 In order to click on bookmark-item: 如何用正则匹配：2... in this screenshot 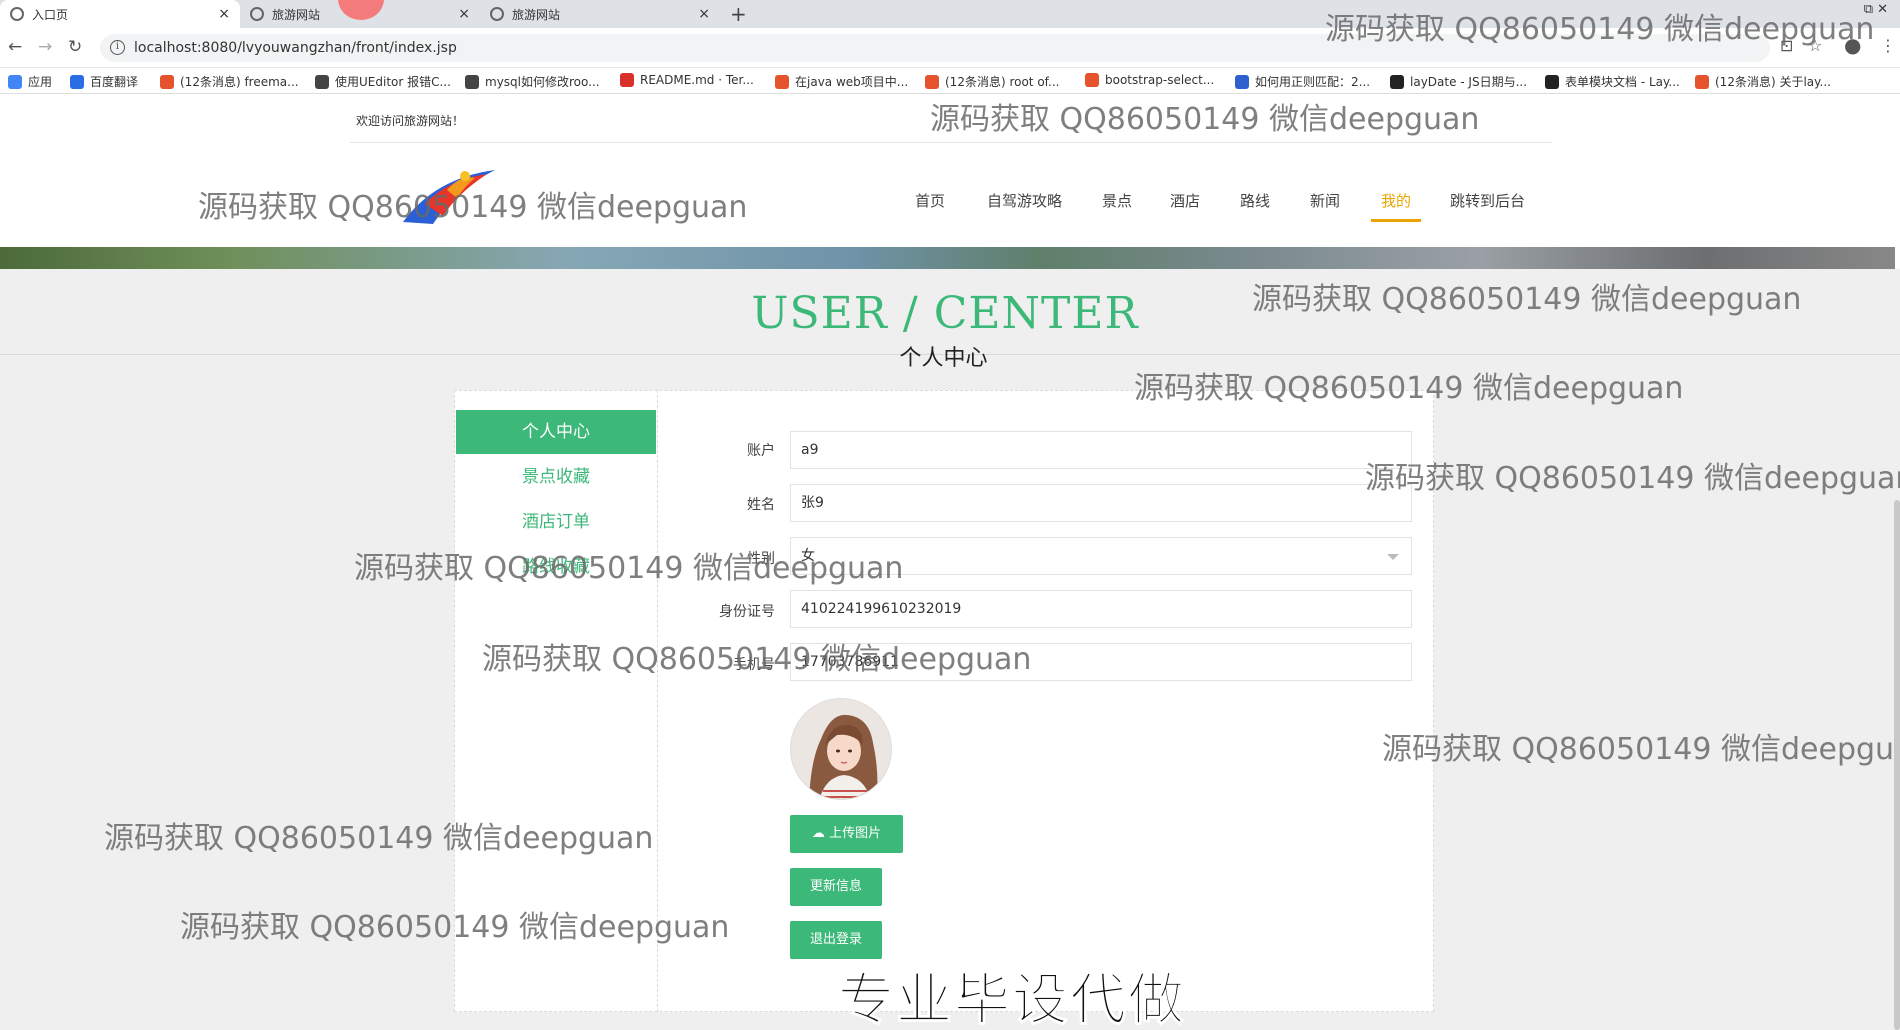, I will do `click(1302, 81)`.